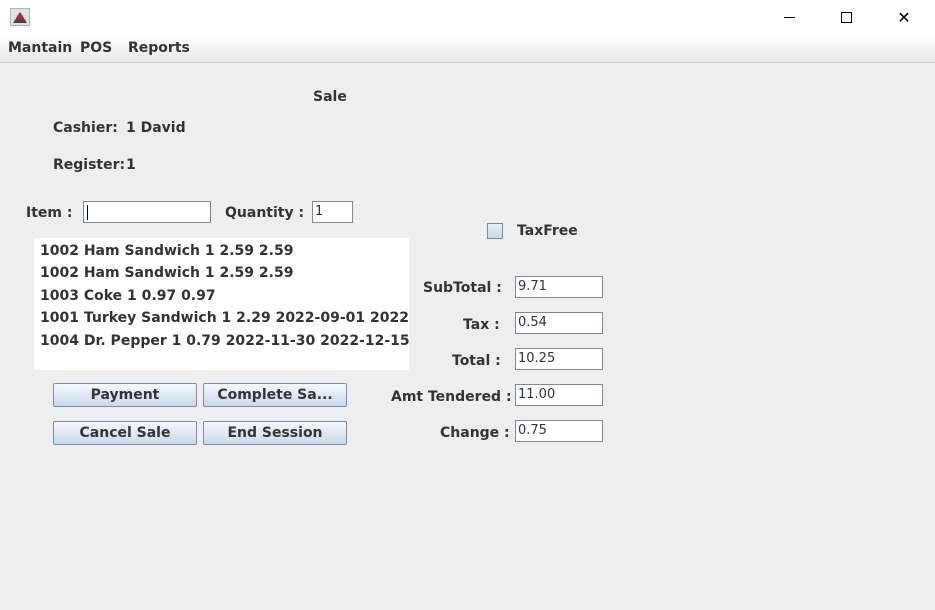 The width and height of the screenshot is (935, 610). What do you see at coordinates (467, 17) in the screenshot?
I see `title-bar: ✕` at bounding box center [467, 17].